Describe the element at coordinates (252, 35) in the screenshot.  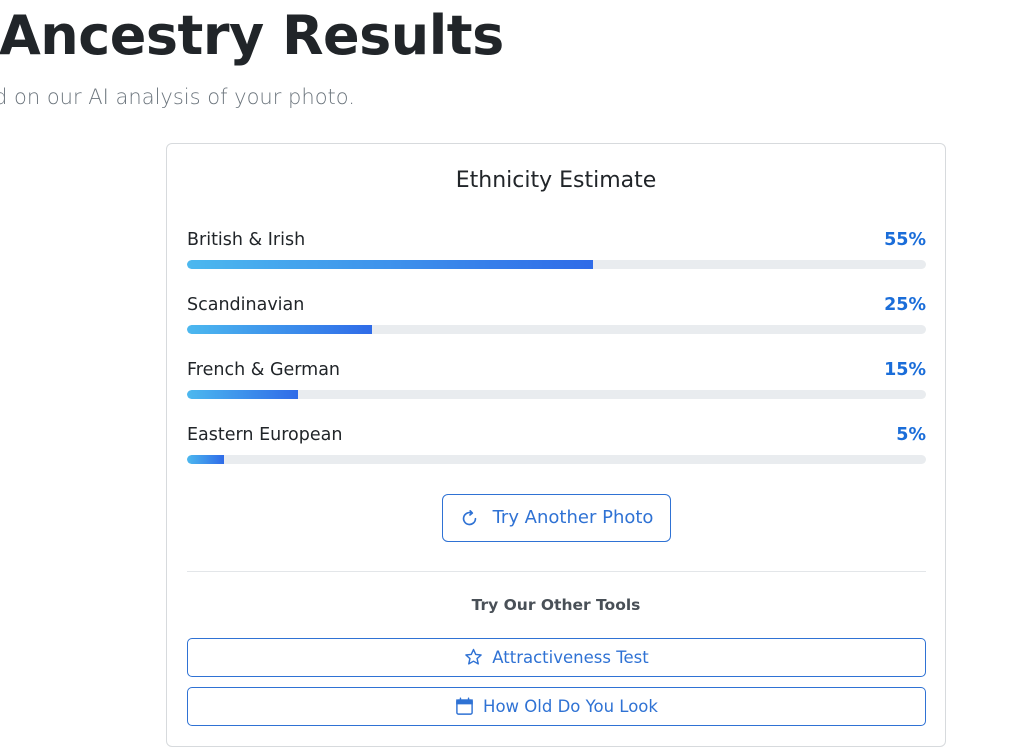
I see `page-title: Ancestry Results` at that location.